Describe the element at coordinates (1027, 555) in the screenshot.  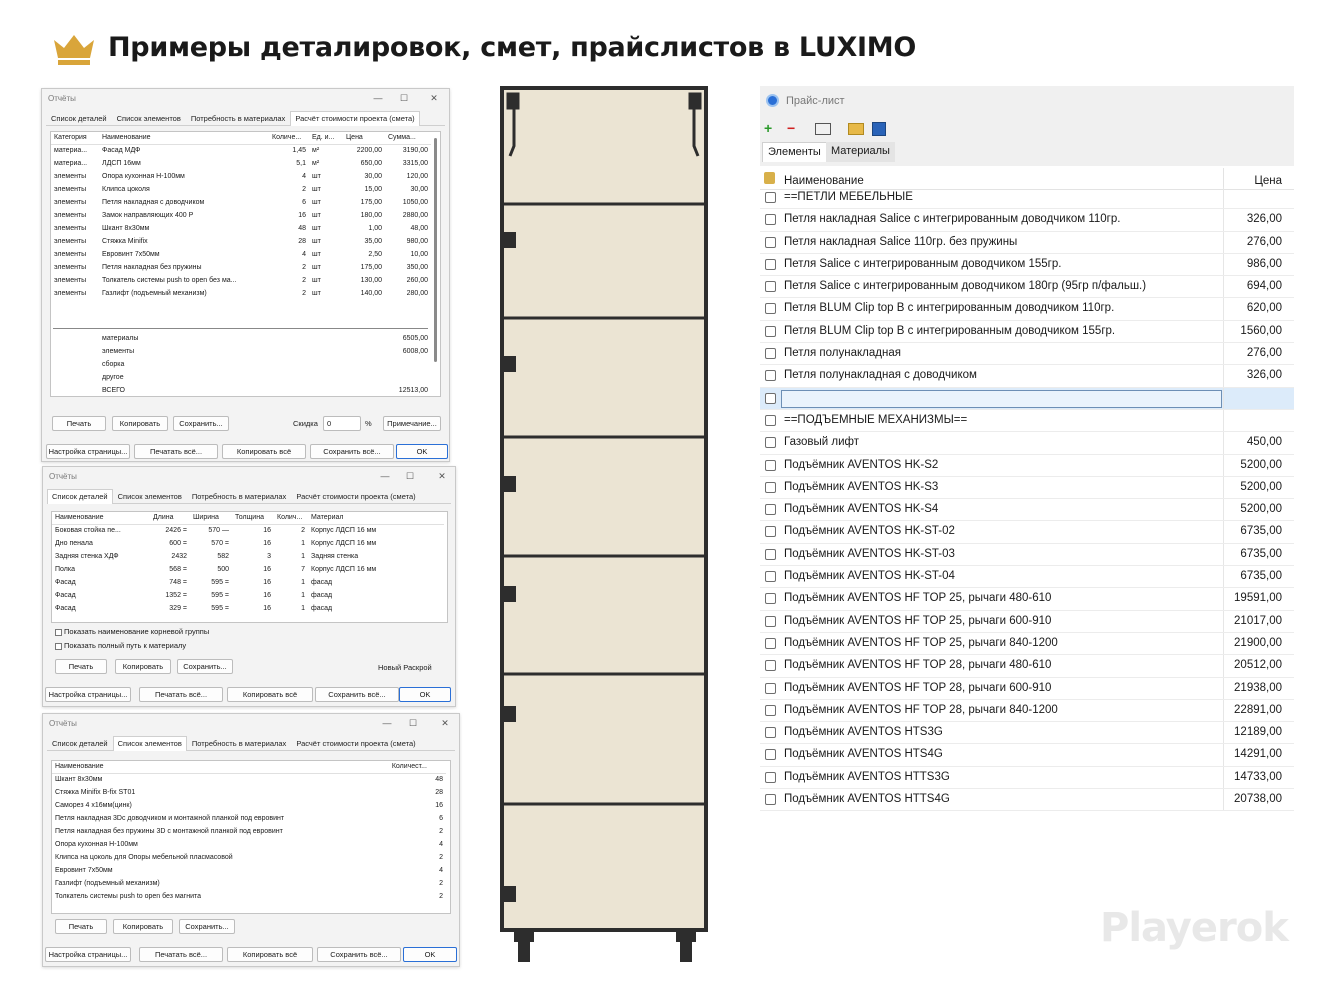
I see `list-item: Подъёмник AVENTOS HK-ST-03 6735,00` at that location.